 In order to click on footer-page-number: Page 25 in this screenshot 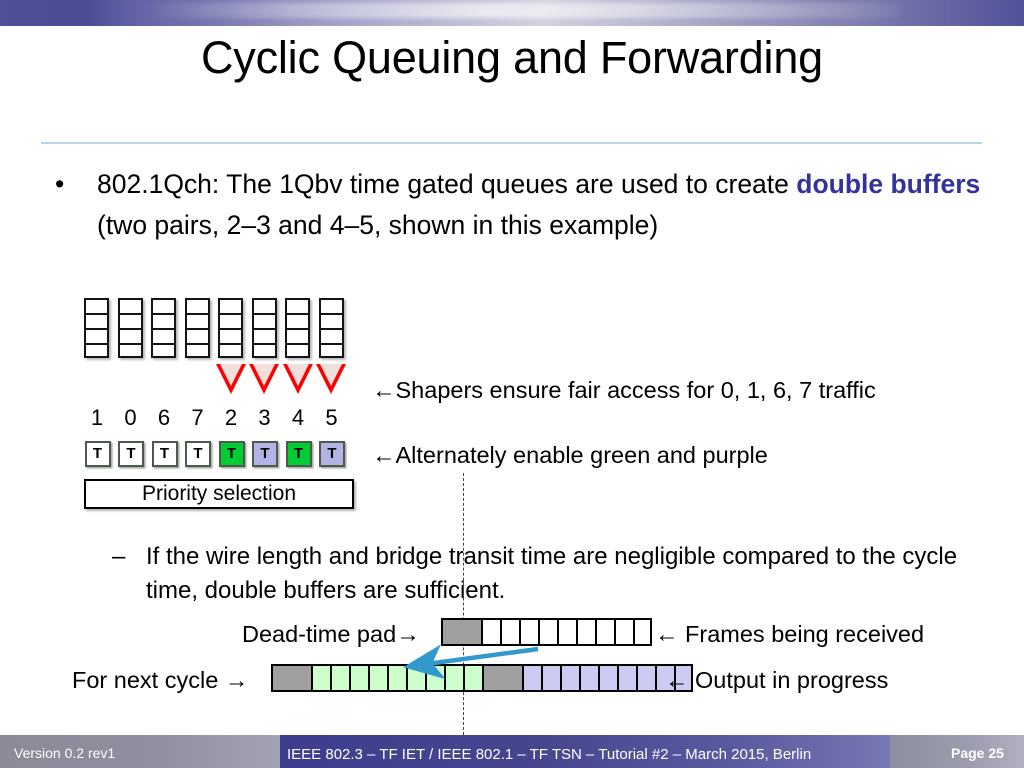, I will do `click(977, 753)`.